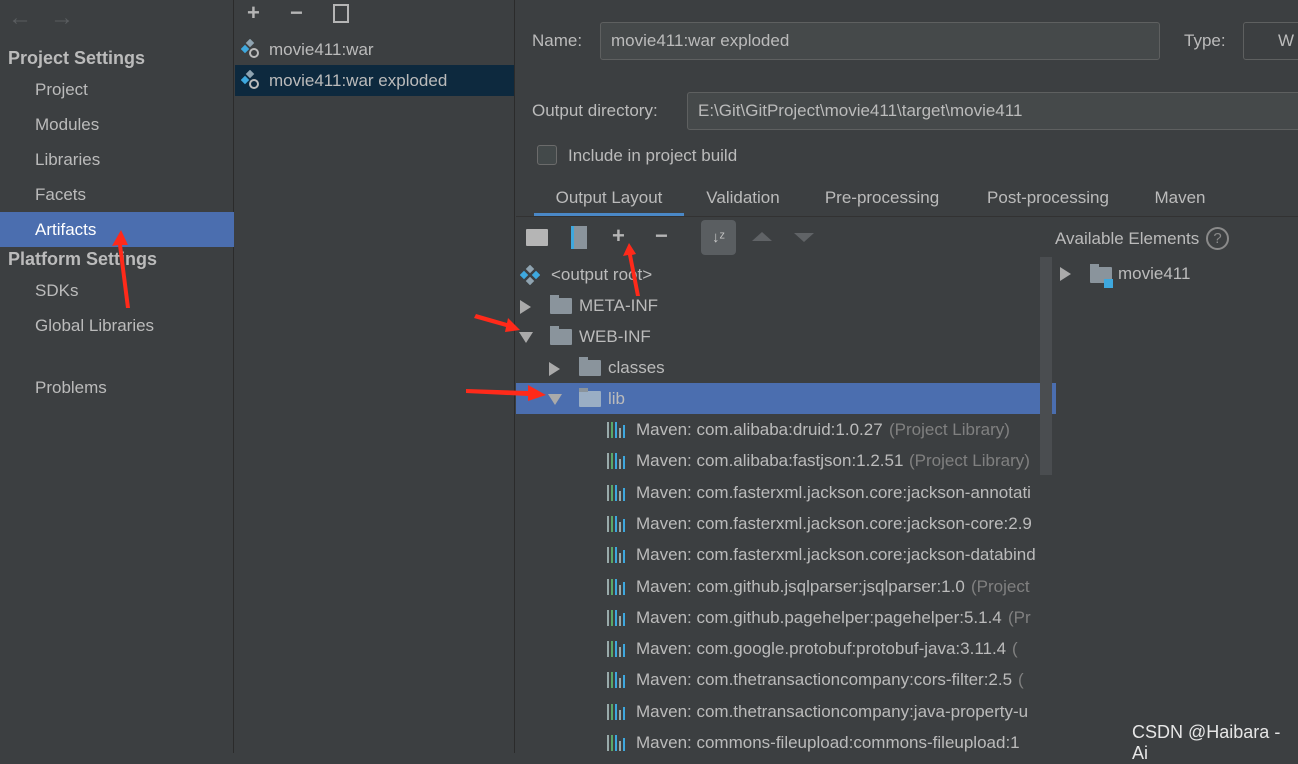 Image resolution: width=1298 pixels, height=764 pixels. I want to click on move-down-icon, so click(804, 237).